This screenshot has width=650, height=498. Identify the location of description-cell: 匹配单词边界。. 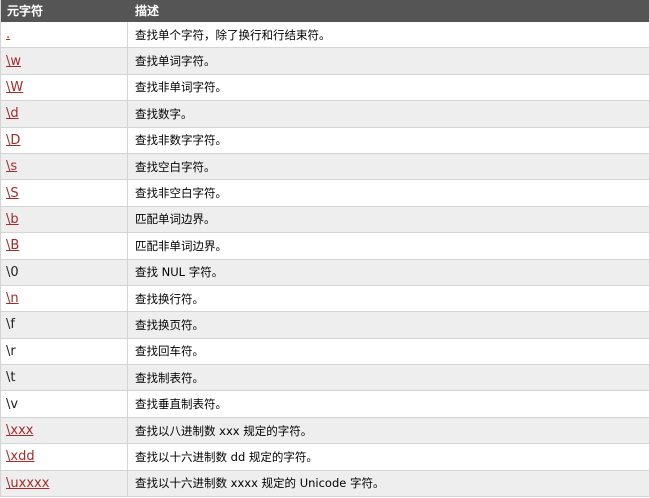
(175, 219).